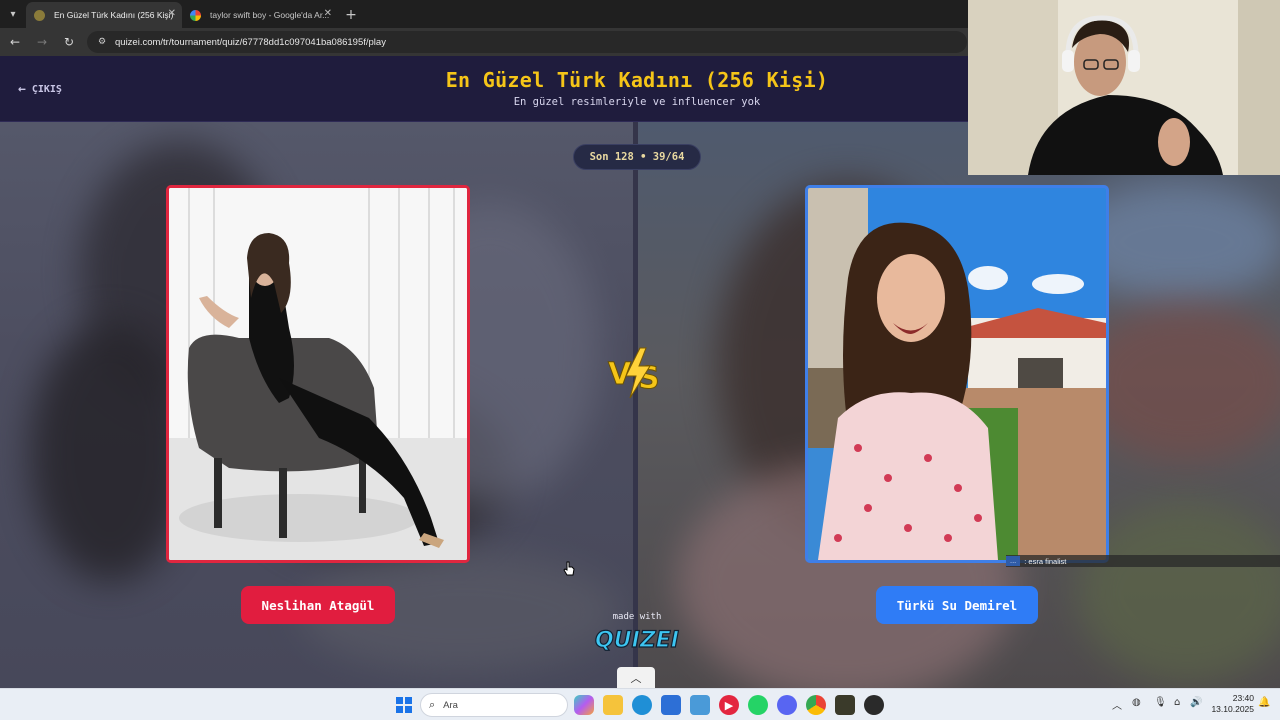  I want to click on right-contestant-photo, so click(957, 374).